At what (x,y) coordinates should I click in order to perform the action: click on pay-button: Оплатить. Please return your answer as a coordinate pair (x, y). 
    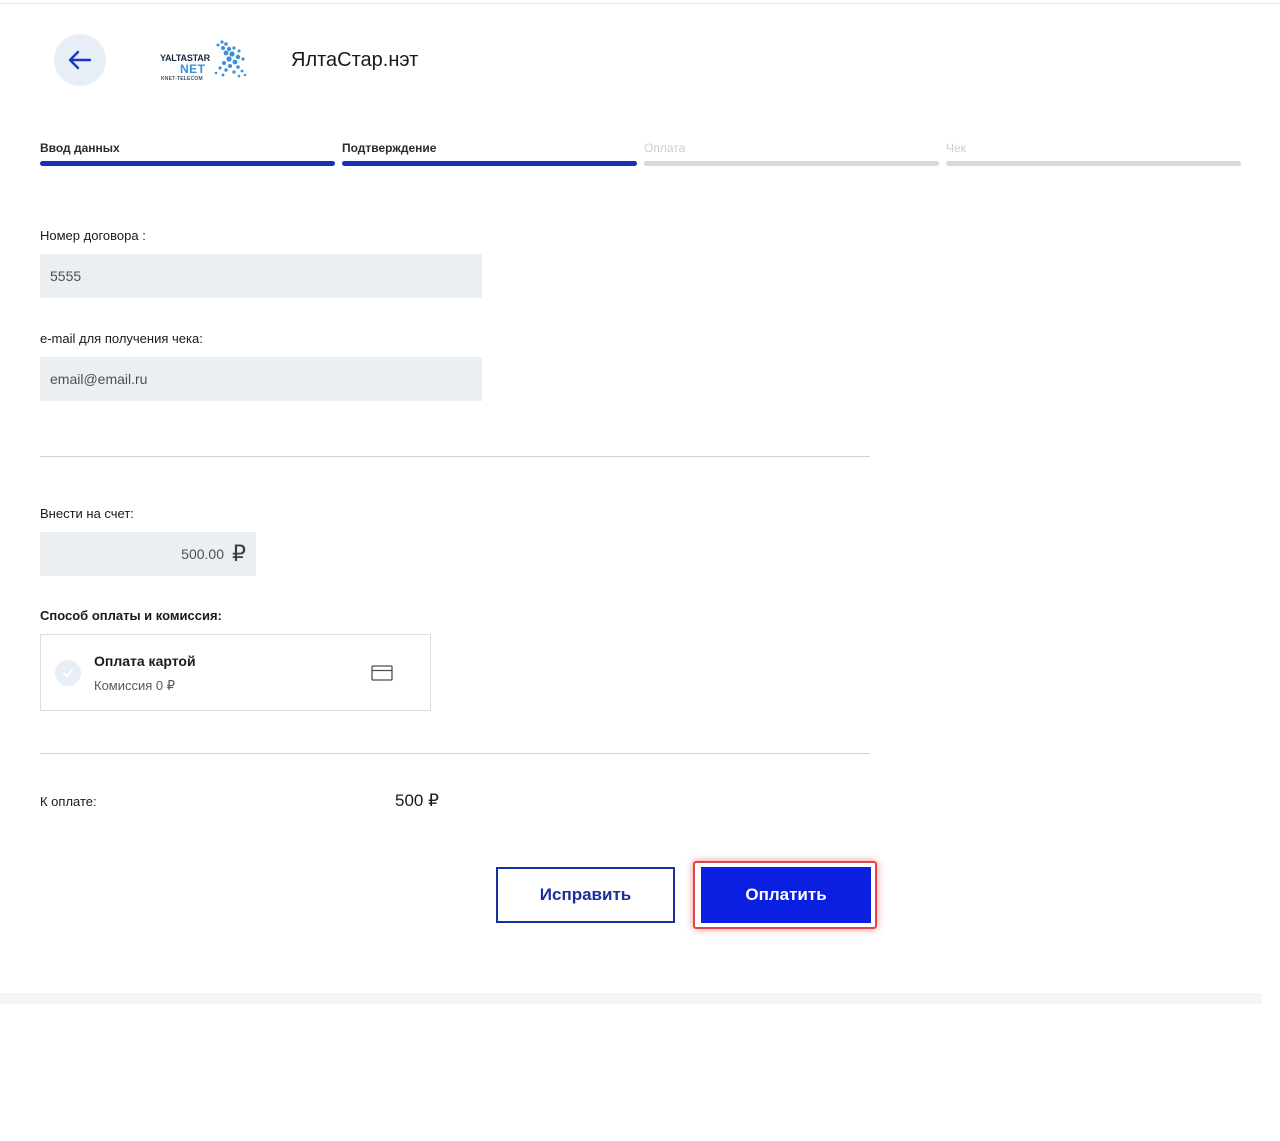
    Looking at the image, I should click on (786, 895).